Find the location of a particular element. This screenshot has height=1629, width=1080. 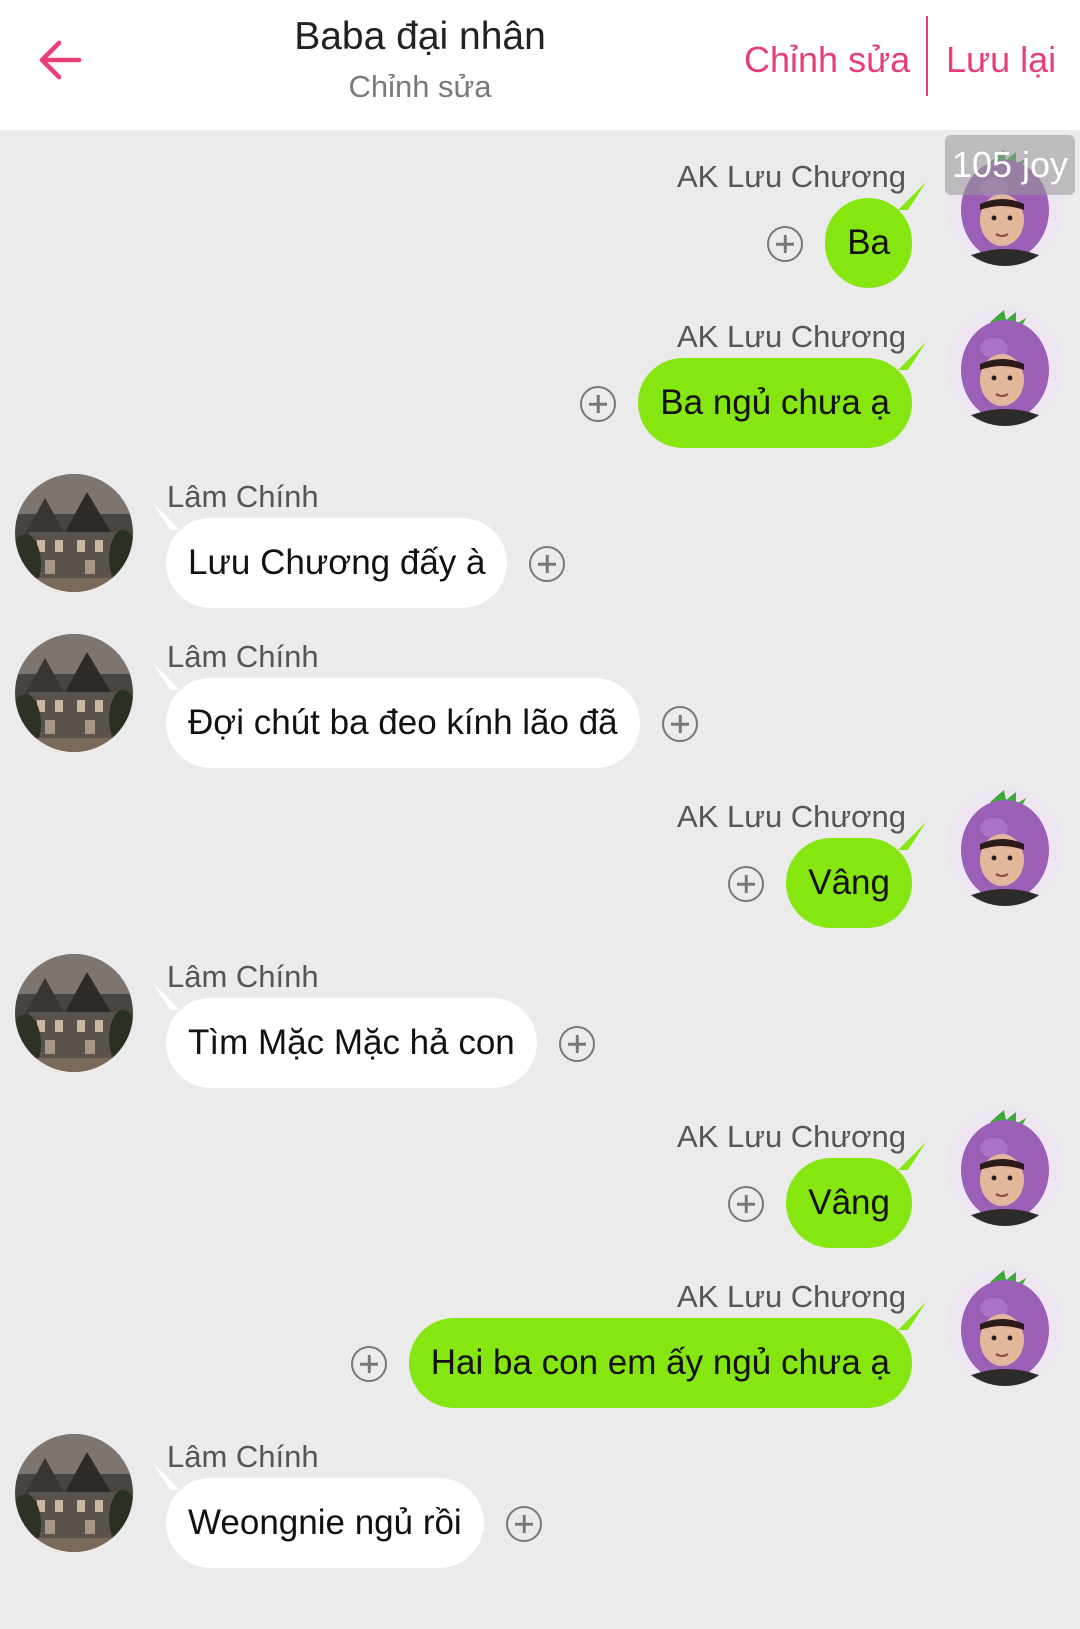

header-divider is located at coordinates (927, 56).